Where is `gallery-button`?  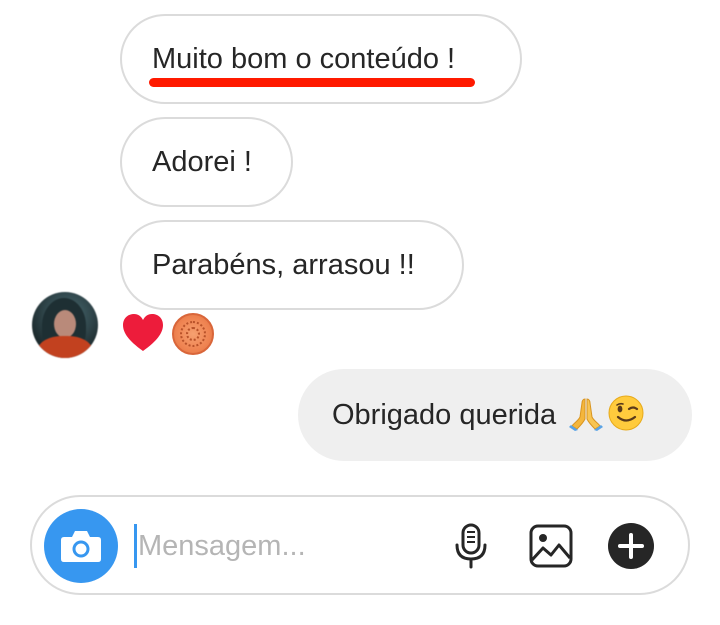
gallery-button is located at coordinates (551, 546).